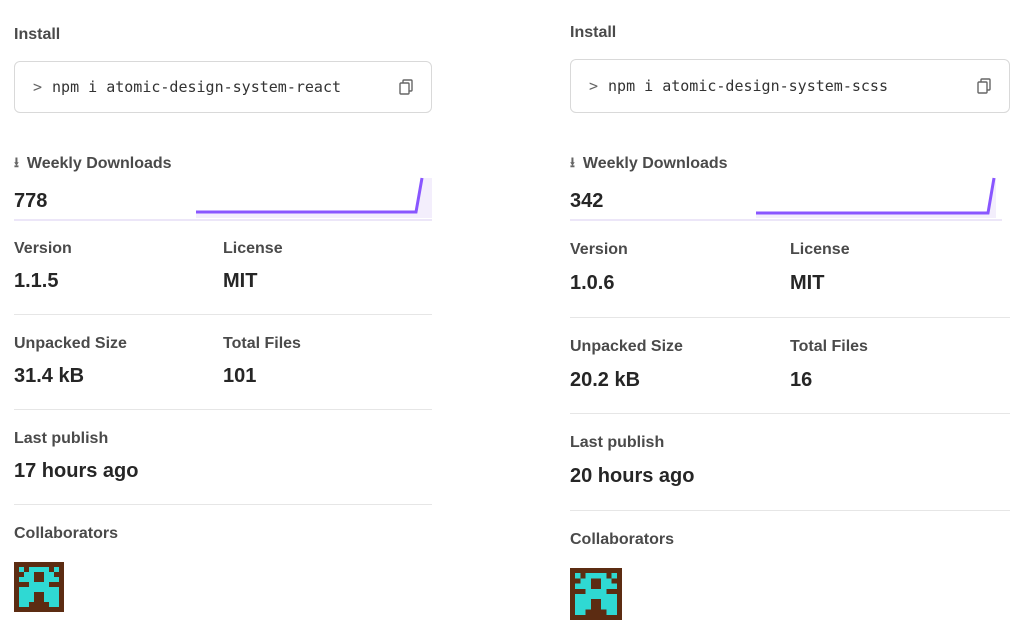 The height and width of the screenshot is (634, 1014). I want to click on install-command-box: > npm i atomic-design-system-scss, so click(790, 86).